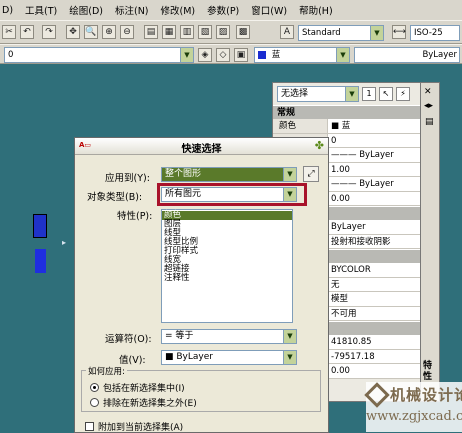 The height and width of the screenshot is (433, 462). Describe the element at coordinates (127, 178) in the screenshot. I see `apply-to-label: 应用到(Y):` at that location.